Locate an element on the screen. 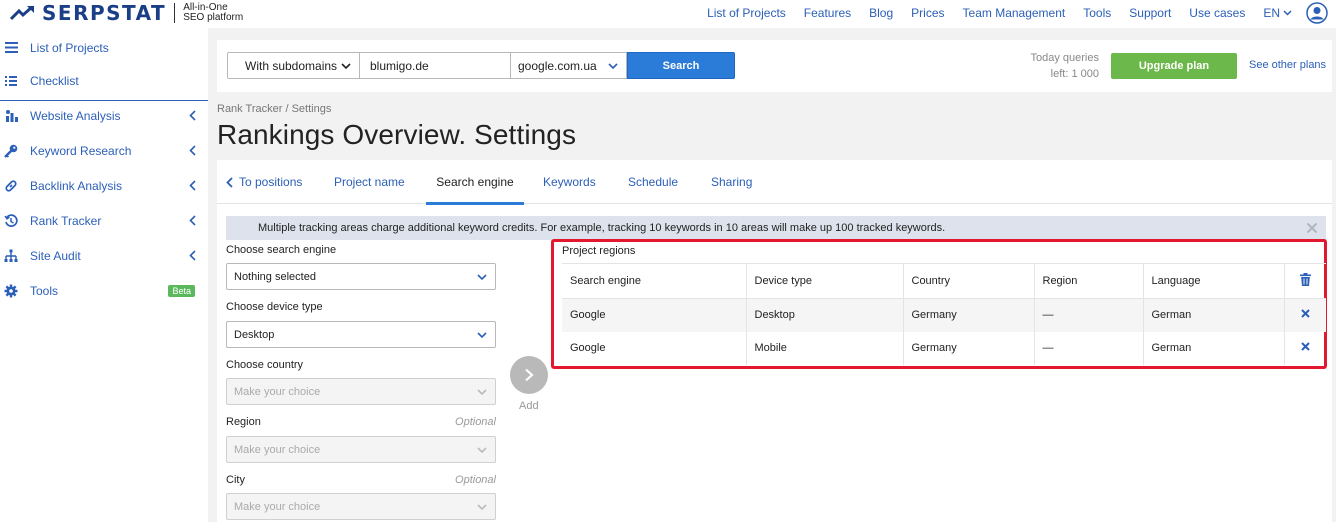 The image size is (1336, 522). city-optional-hint: Optional is located at coordinates (475, 480).